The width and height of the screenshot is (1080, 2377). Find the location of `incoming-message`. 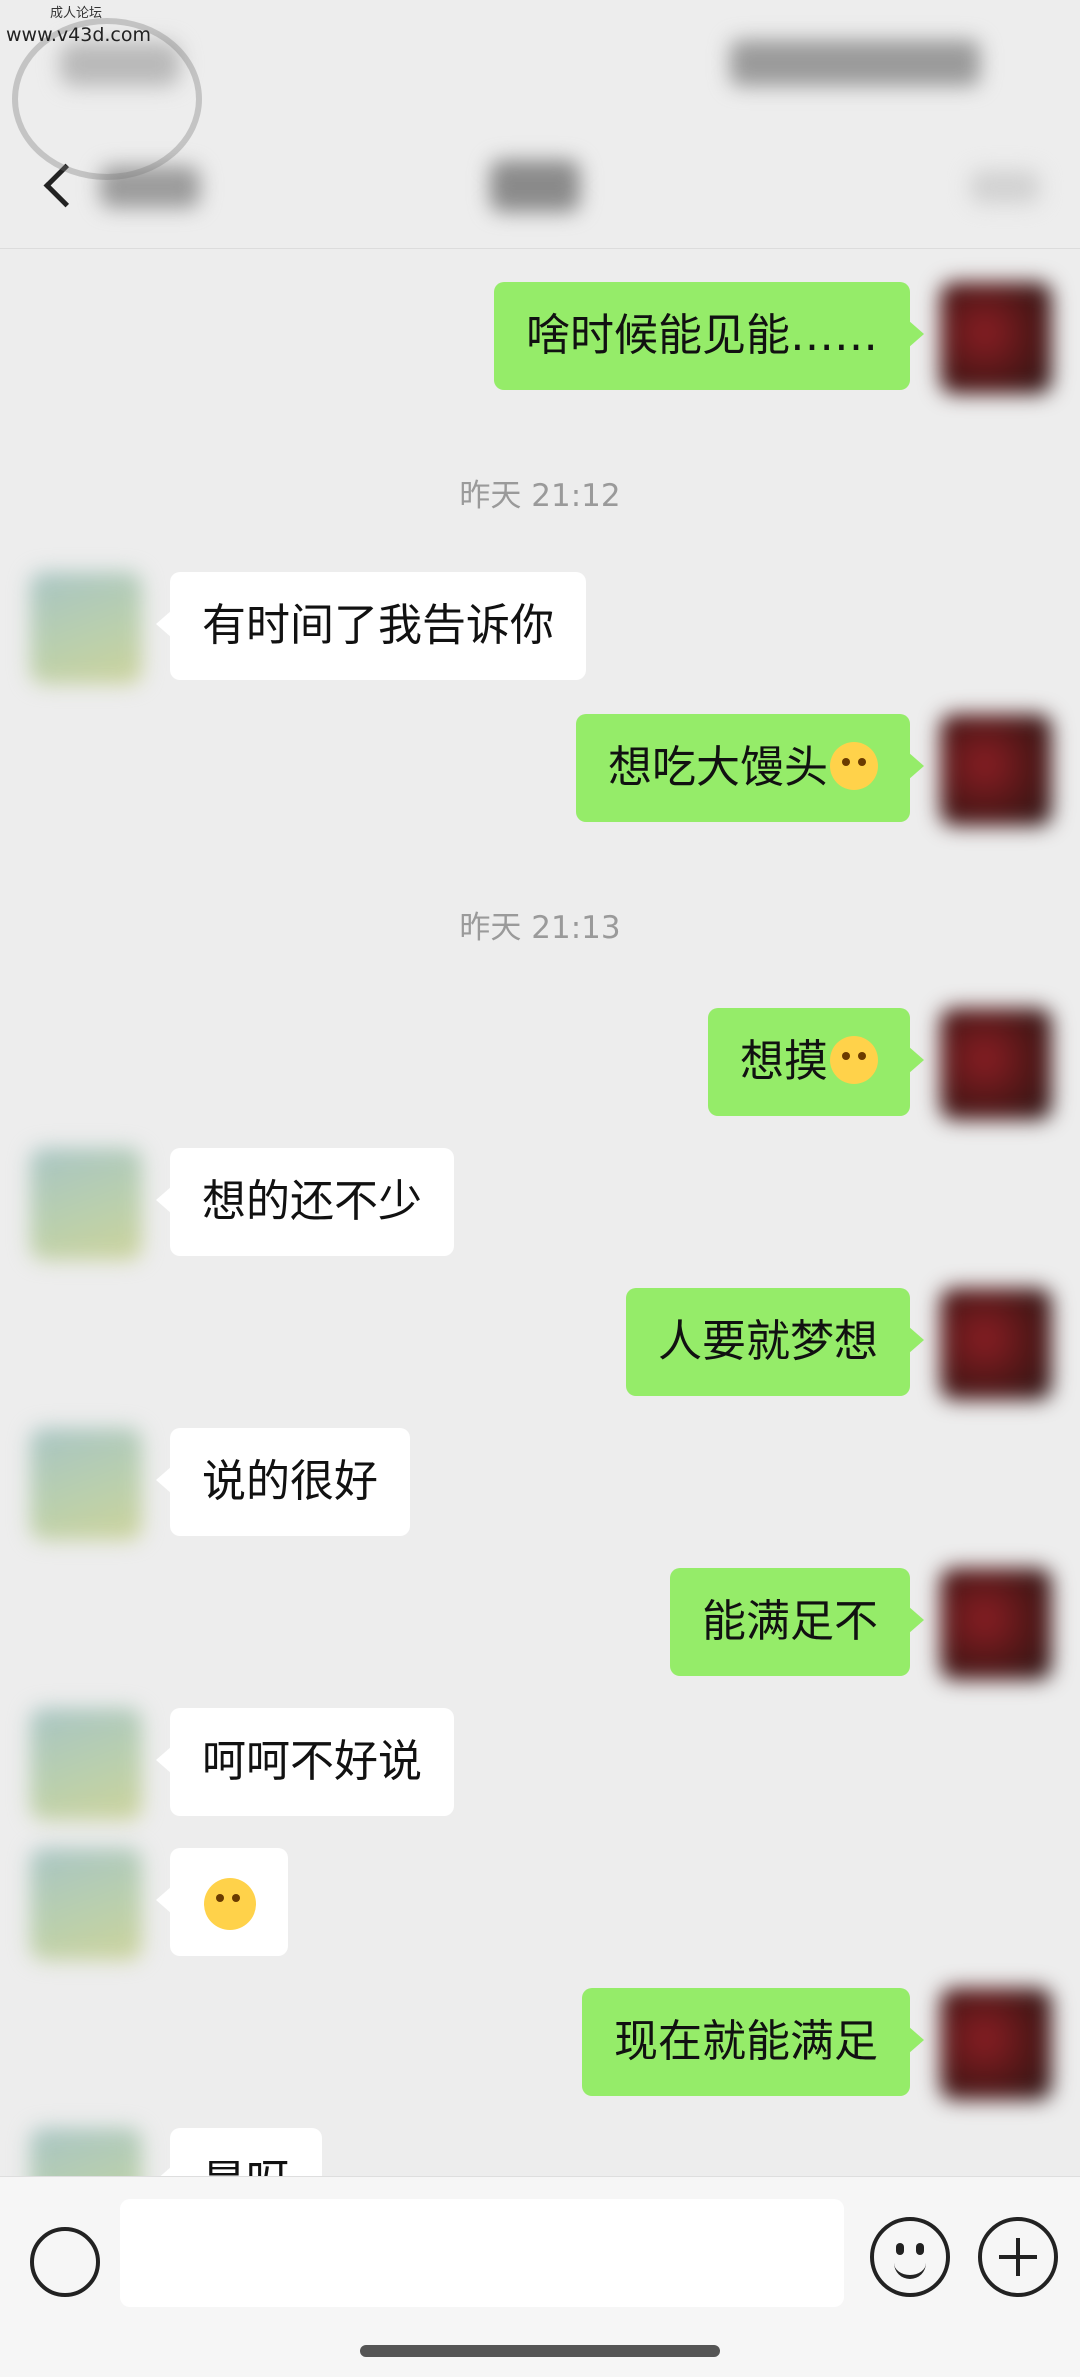

incoming-message is located at coordinates (222, 1902).